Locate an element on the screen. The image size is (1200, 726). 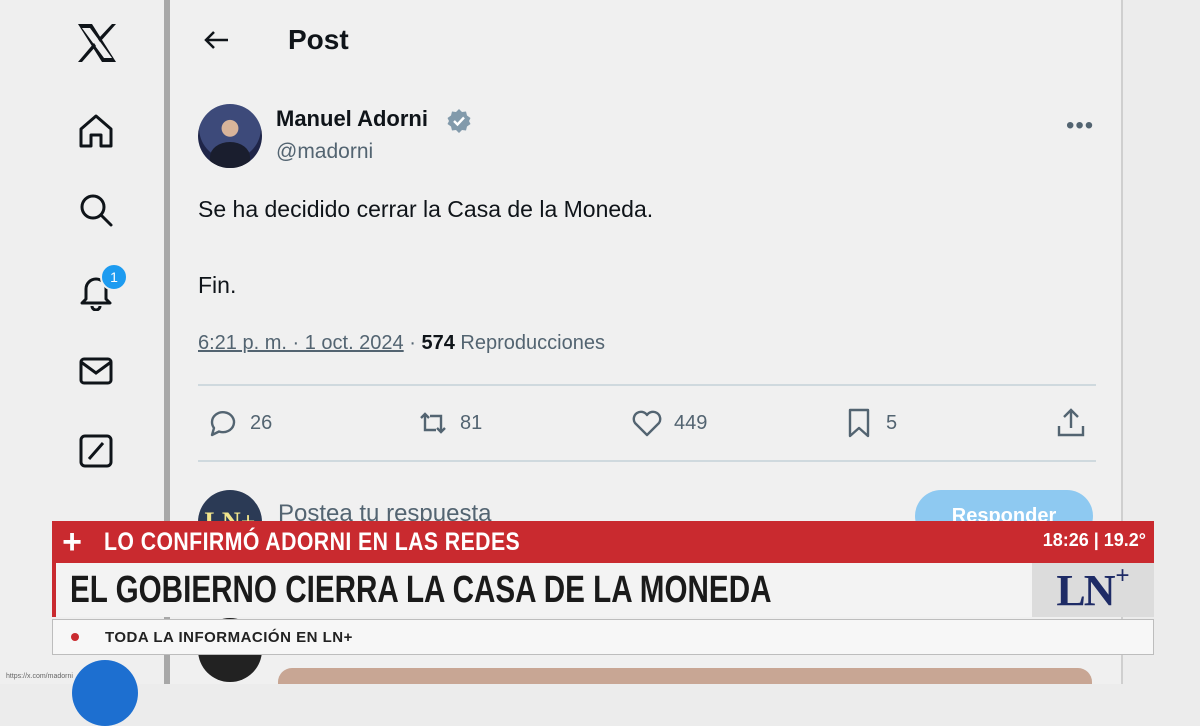
reply-button: 26 is located at coordinates (239, 423).